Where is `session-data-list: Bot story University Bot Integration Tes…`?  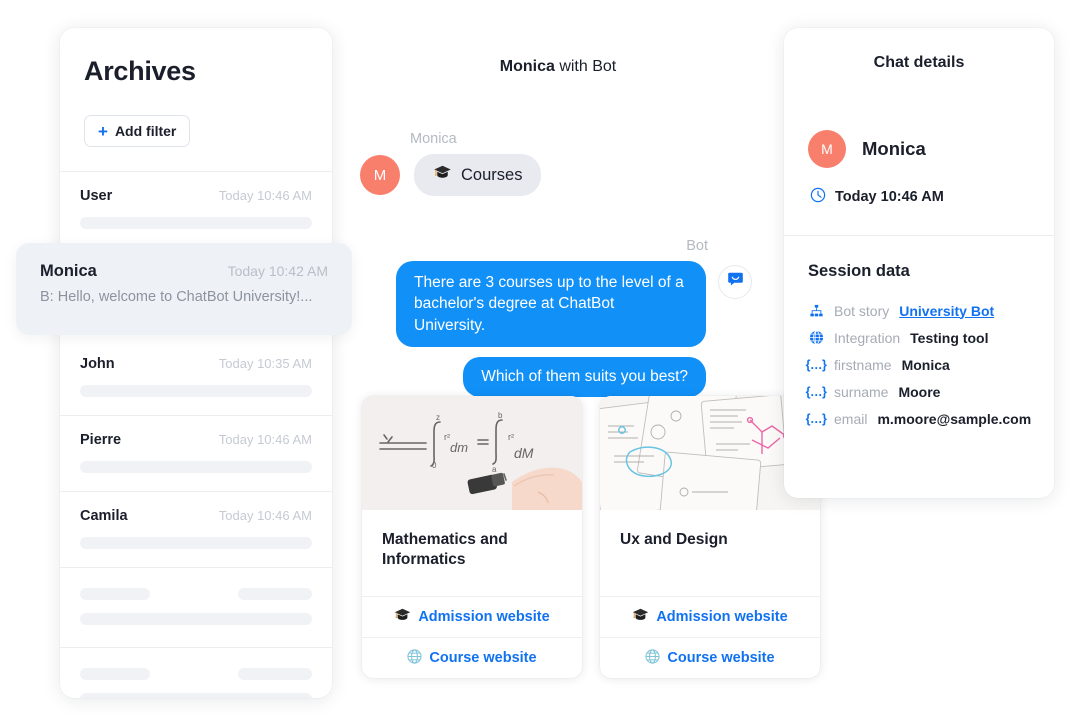 session-data-list: Bot story University Bot Integration Tes… is located at coordinates (919, 356).